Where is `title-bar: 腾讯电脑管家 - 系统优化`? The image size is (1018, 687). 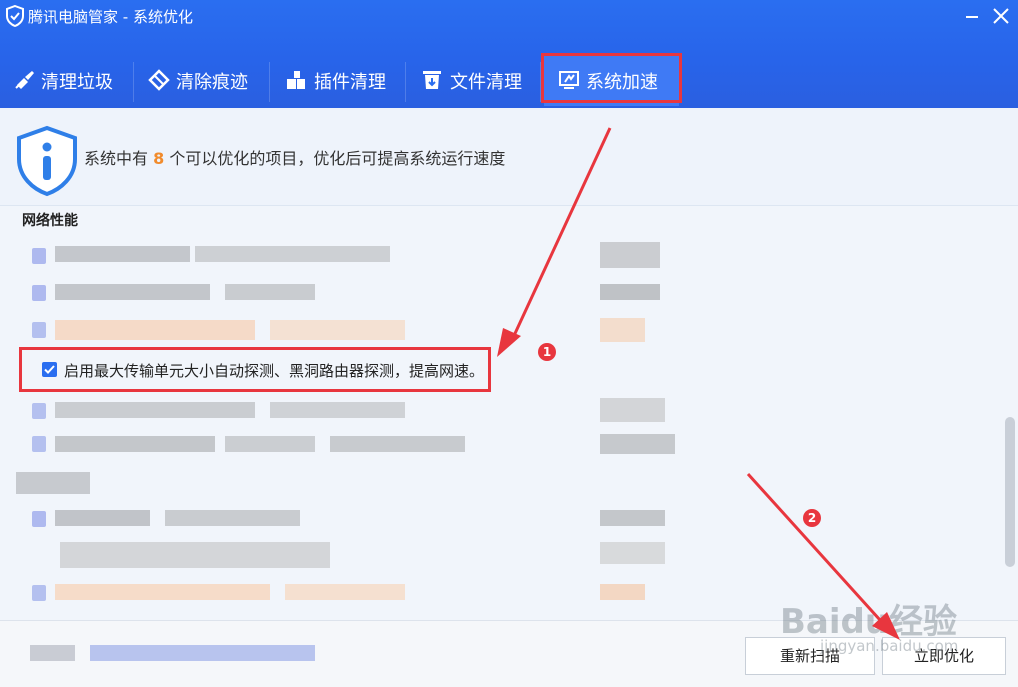 title-bar: 腾讯电脑管家 - 系统优化 is located at coordinates (509, 17).